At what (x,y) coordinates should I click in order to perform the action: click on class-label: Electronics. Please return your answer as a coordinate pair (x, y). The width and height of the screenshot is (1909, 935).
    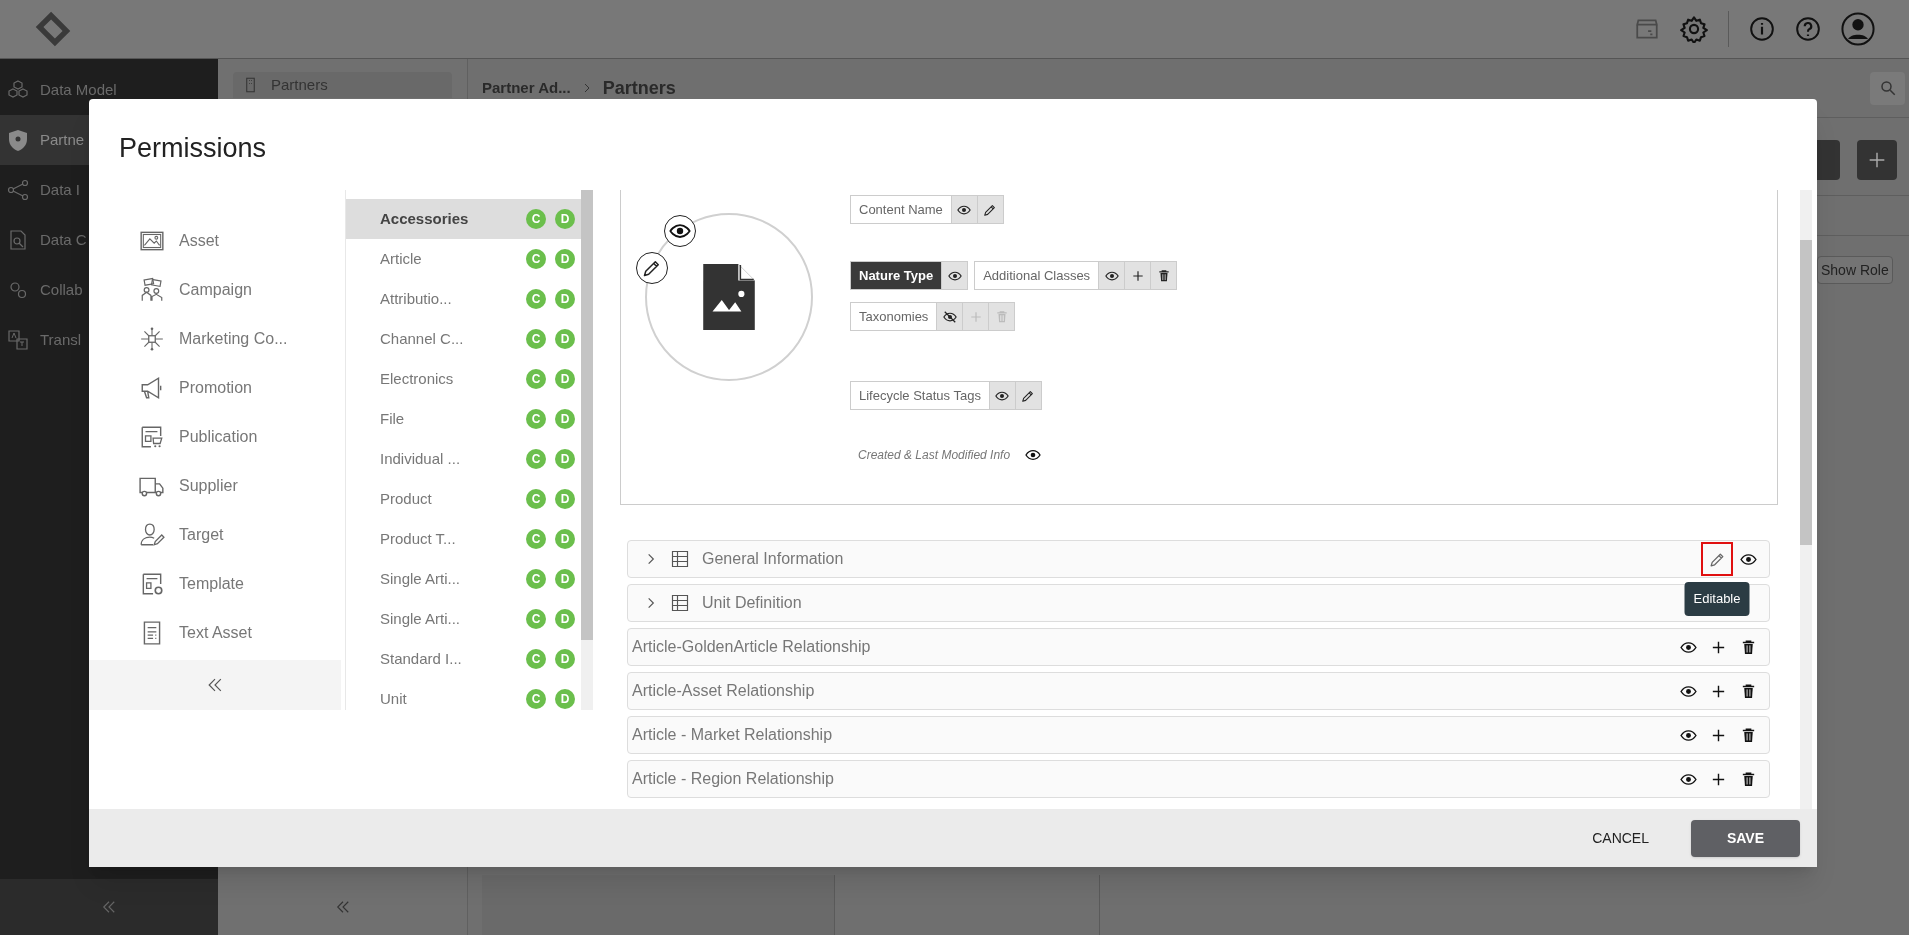
    Looking at the image, I should click on (417, 378).